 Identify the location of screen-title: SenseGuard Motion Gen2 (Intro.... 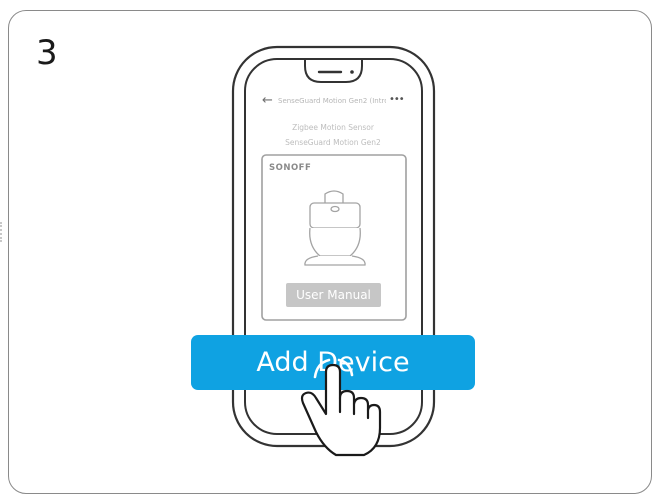
(332, 101).